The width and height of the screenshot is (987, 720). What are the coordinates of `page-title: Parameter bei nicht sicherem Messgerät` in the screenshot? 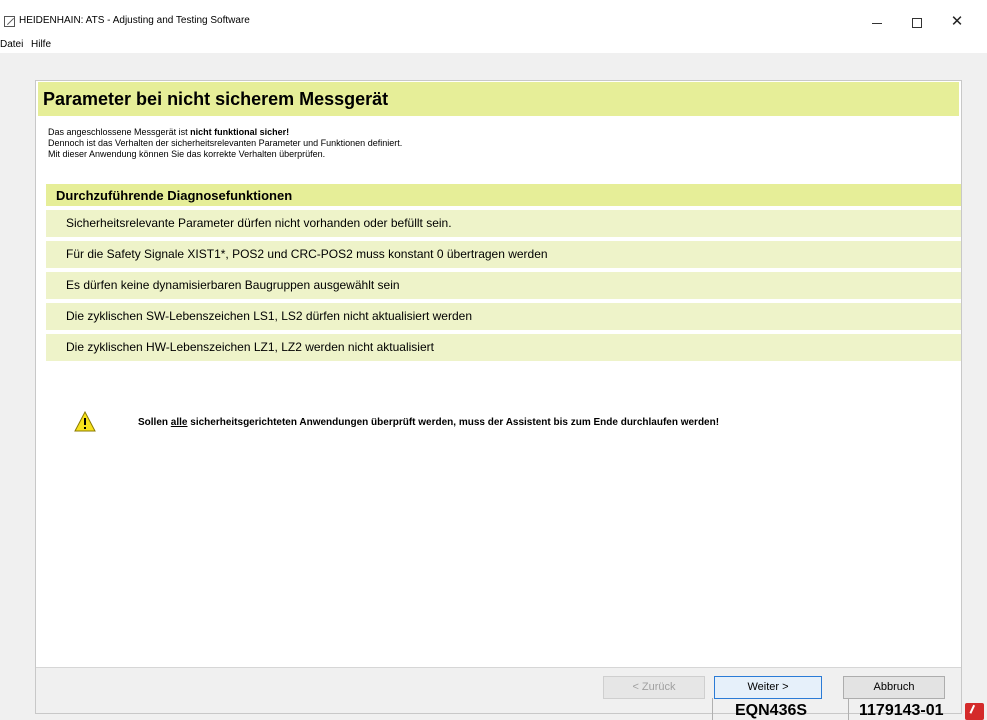 It's located at (216, 99).